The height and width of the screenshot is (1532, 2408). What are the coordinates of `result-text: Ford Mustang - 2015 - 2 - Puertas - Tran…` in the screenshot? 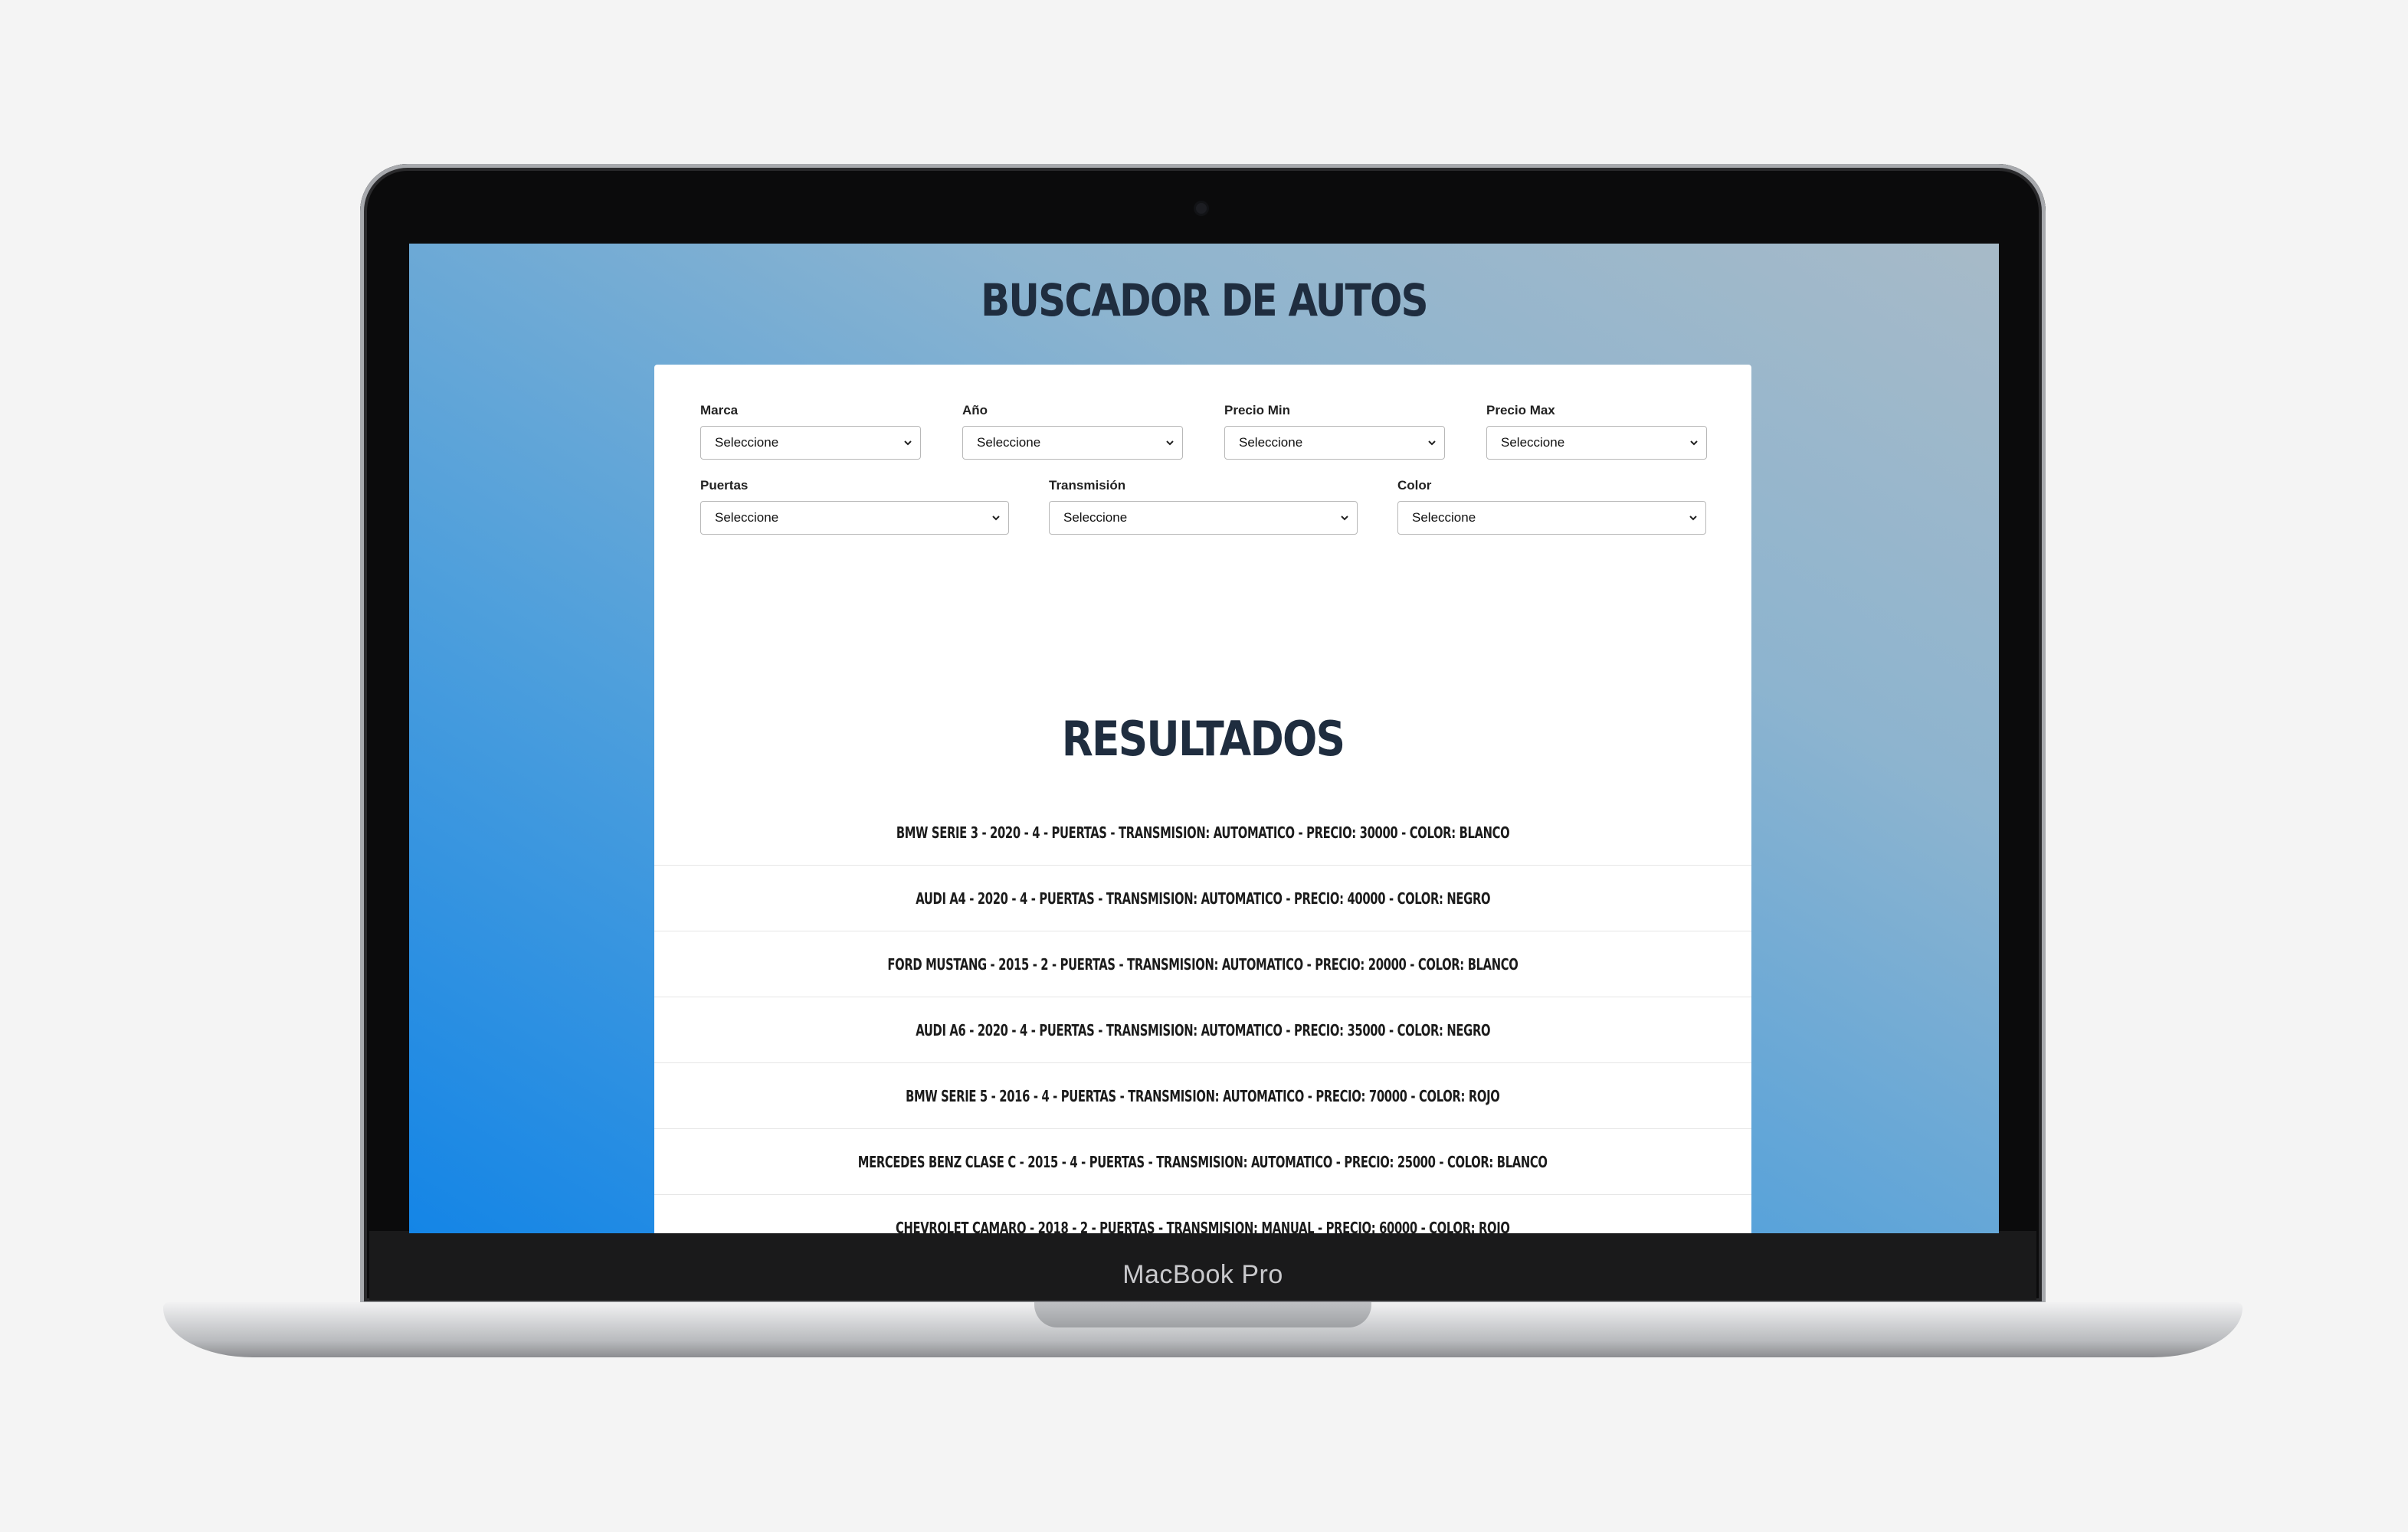 It's located at (1203, 964).